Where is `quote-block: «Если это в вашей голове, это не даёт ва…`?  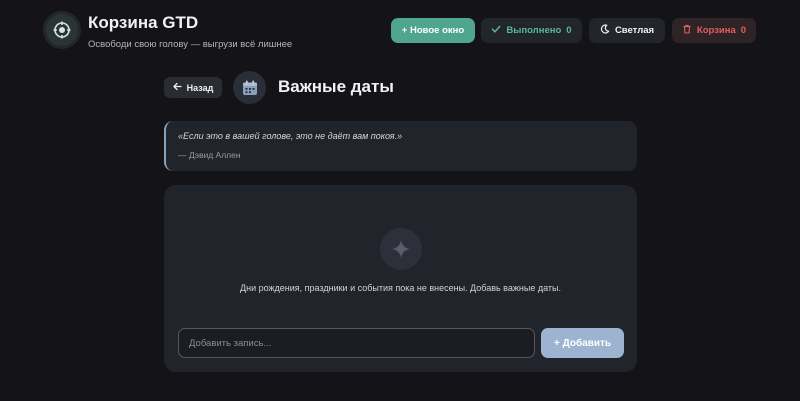
quote-block: «Если это в вашей голове, это не даёт ва… is located at coordinates (400, 146).